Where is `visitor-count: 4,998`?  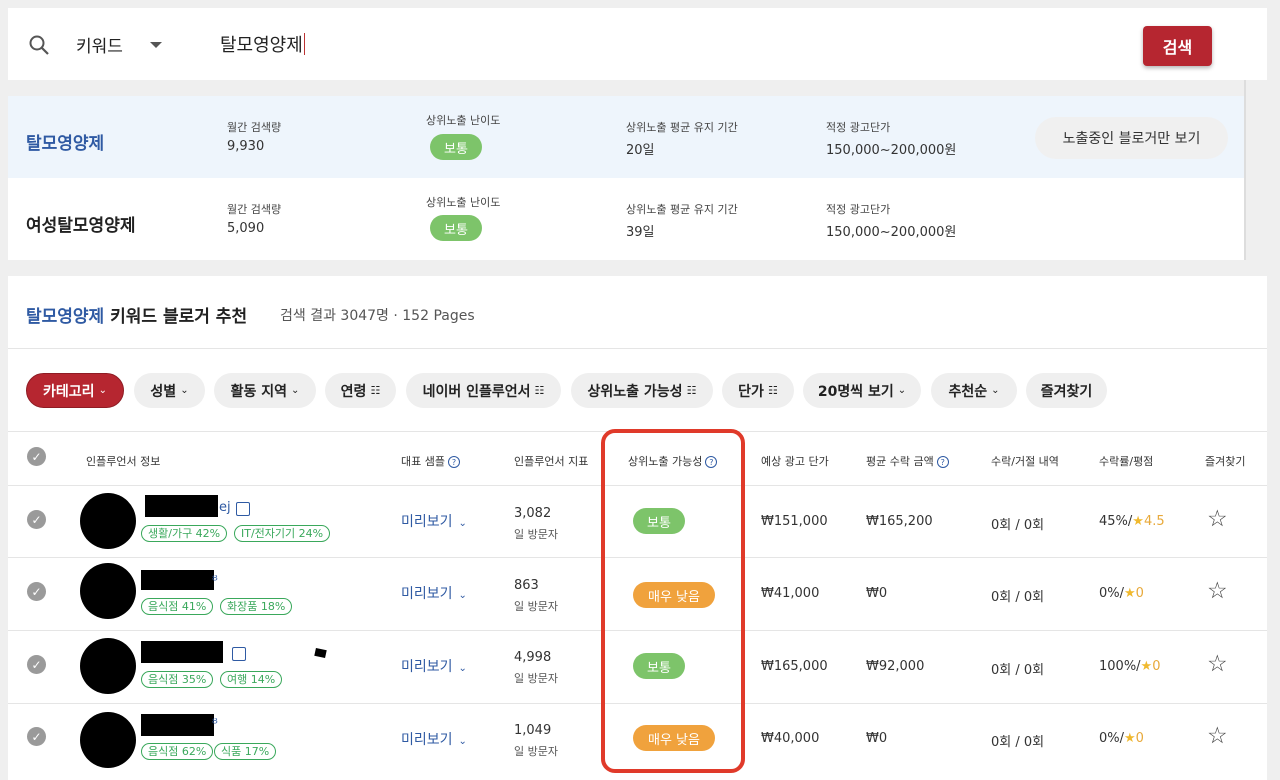
visitor-count: 4,998 is located at coordinates (533, 657).